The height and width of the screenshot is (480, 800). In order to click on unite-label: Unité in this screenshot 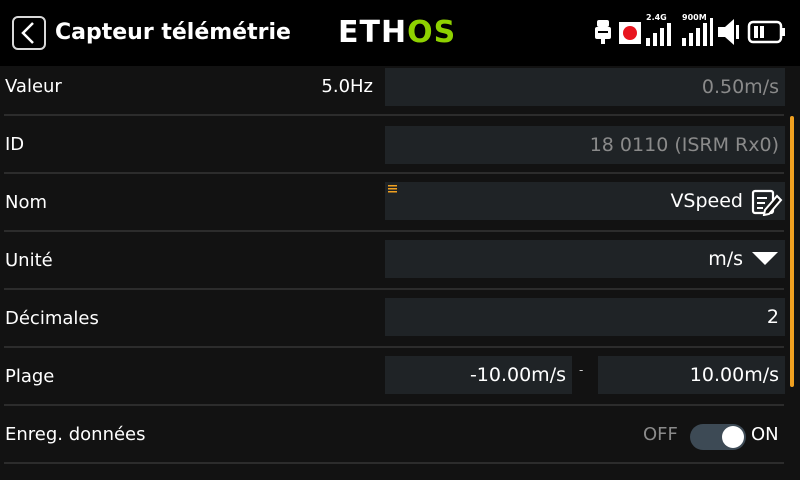, I will do `click(29, 260)`.